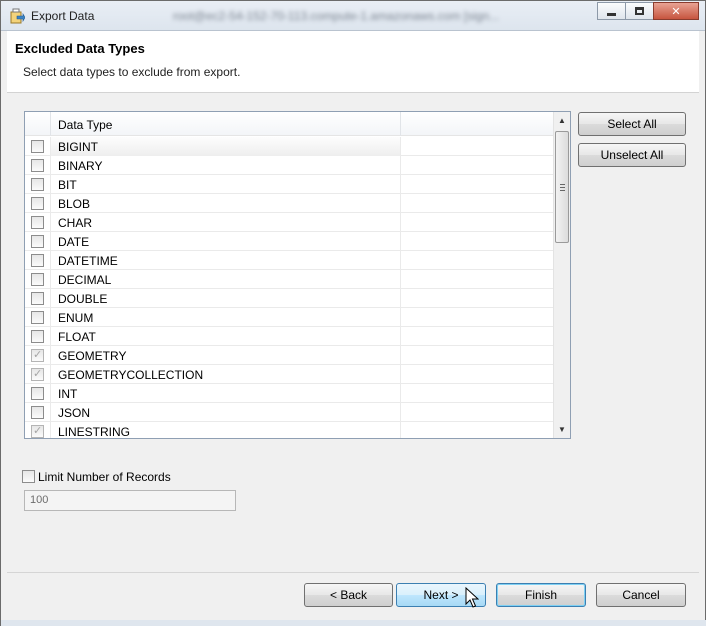 This screenshot has width=706, height=626. Describe the element at coordinates (226, 317) in the screenshot. I see `row-data-type-label: ENUM` at that location.